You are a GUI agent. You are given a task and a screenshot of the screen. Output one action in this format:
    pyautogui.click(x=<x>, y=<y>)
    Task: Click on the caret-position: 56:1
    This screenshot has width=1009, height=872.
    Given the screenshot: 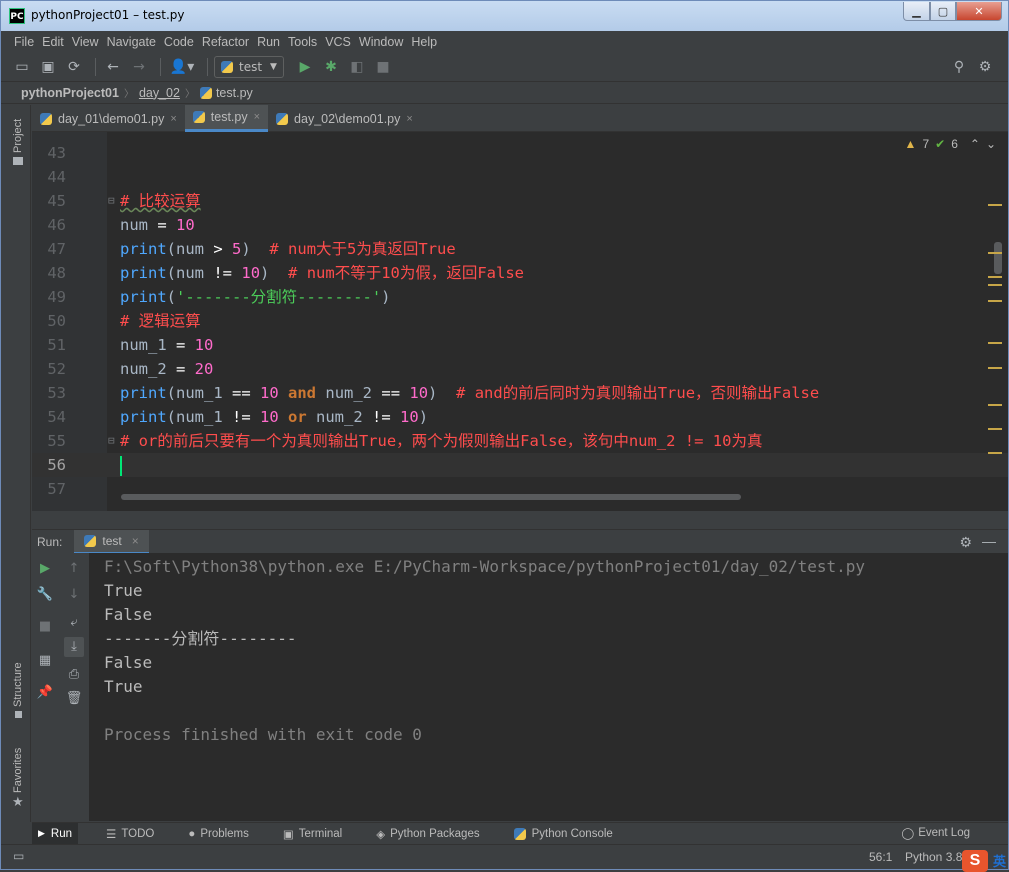 What is the action you would take?
    pyautogui.click(x=880, y=857)
    